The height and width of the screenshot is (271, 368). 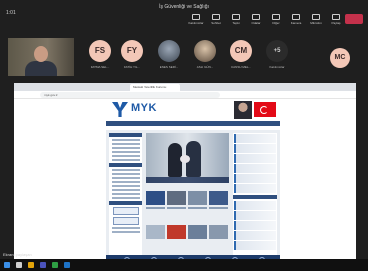 What do you see at coordinates (125, 211) in the screenshot?
I see `turkak-logo-icon` at bounding box center [125, 211].